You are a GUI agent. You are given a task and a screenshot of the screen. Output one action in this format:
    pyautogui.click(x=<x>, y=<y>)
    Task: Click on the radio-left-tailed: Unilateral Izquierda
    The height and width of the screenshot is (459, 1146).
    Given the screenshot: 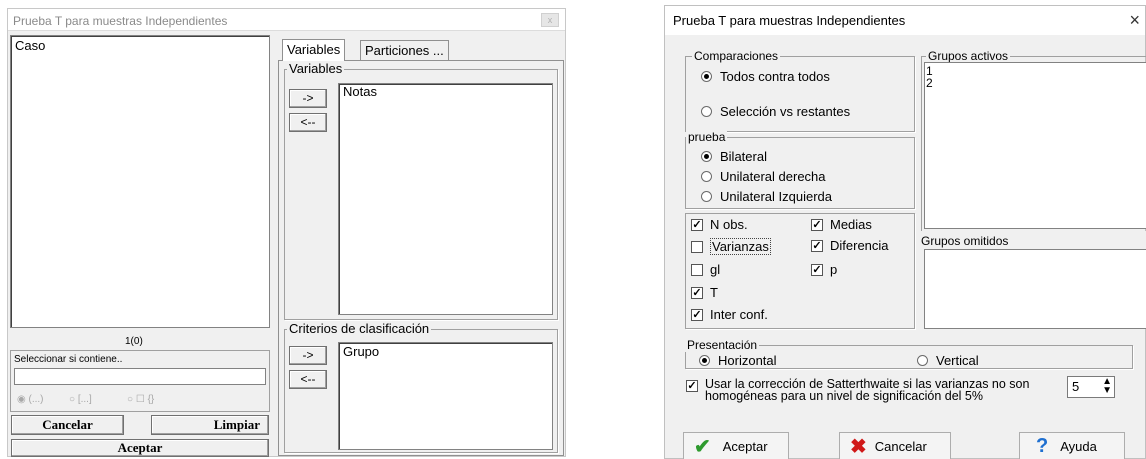 What is the action you would take?
    pyautogui.click(x=766, y=196)
    